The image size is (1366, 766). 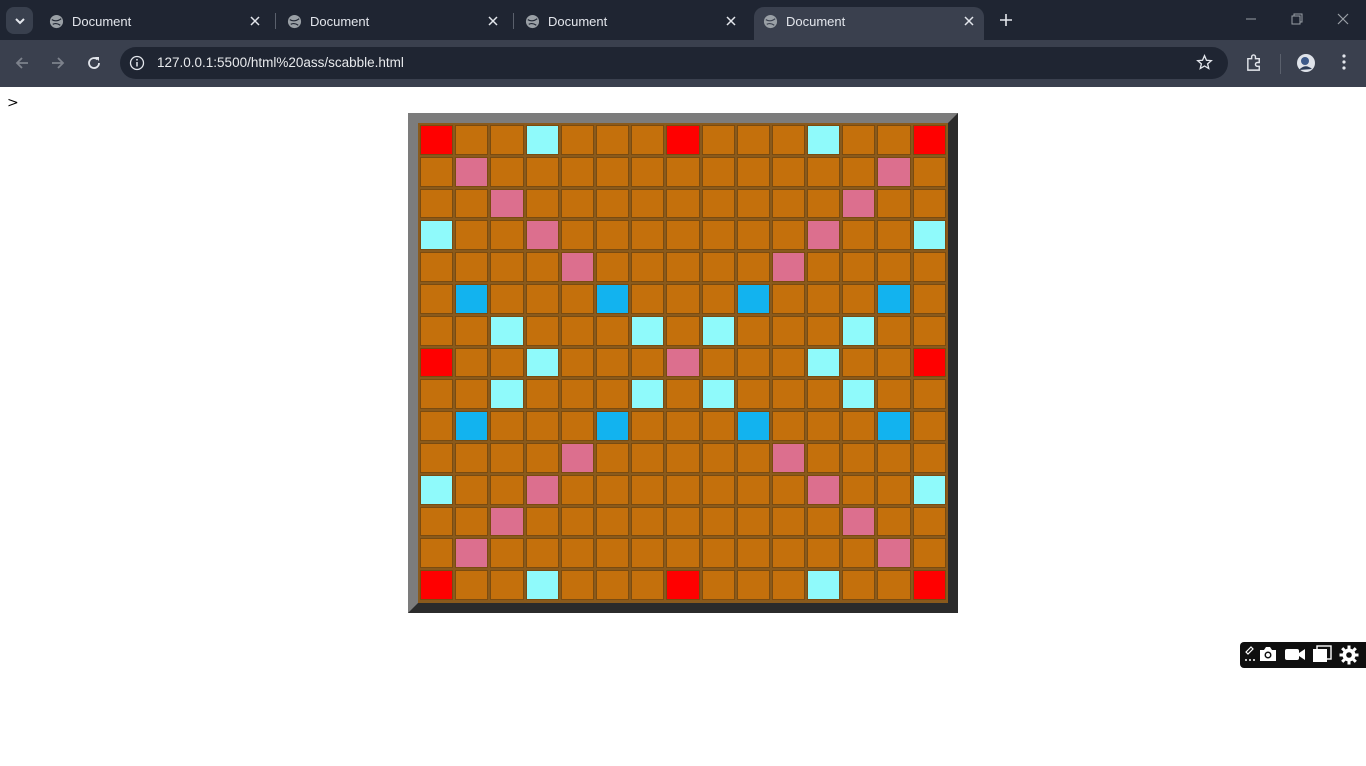 What do you see at coordinates (1250, 656) in the screenshot?
I see `edit-icon` at bounding box center [1250, 656].